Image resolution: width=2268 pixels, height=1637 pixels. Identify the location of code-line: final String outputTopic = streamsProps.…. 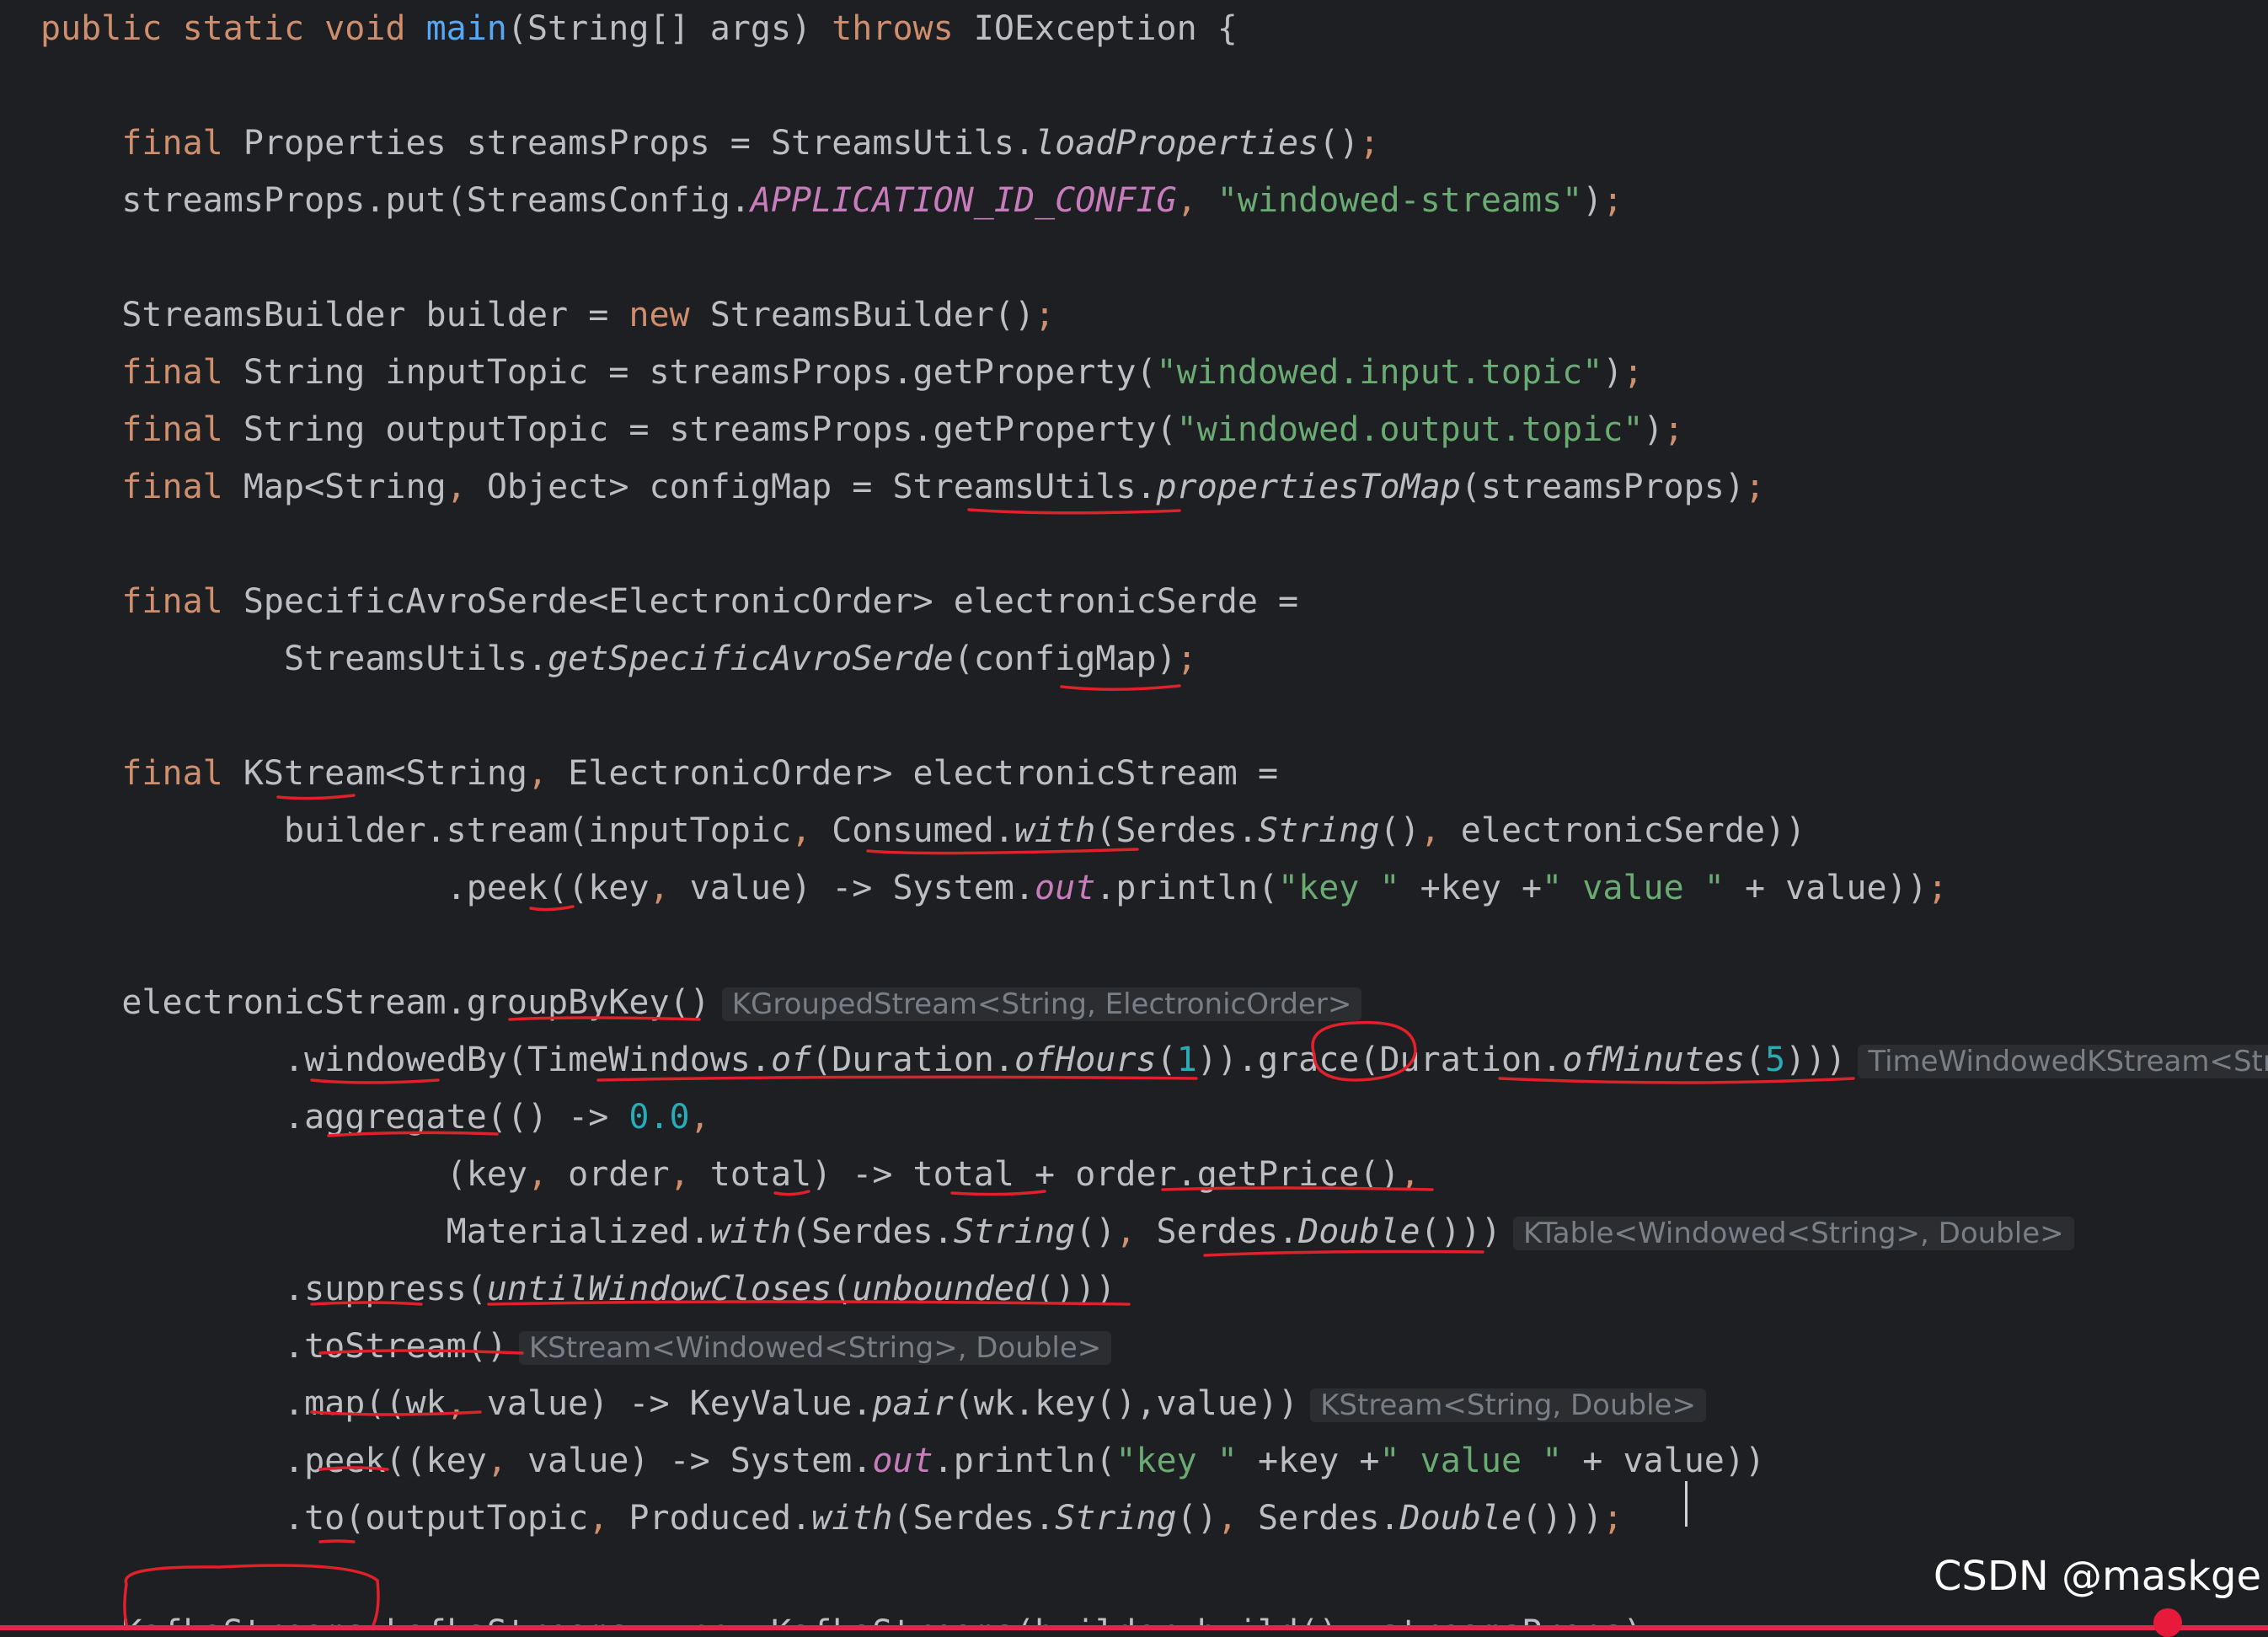
(862, 430).